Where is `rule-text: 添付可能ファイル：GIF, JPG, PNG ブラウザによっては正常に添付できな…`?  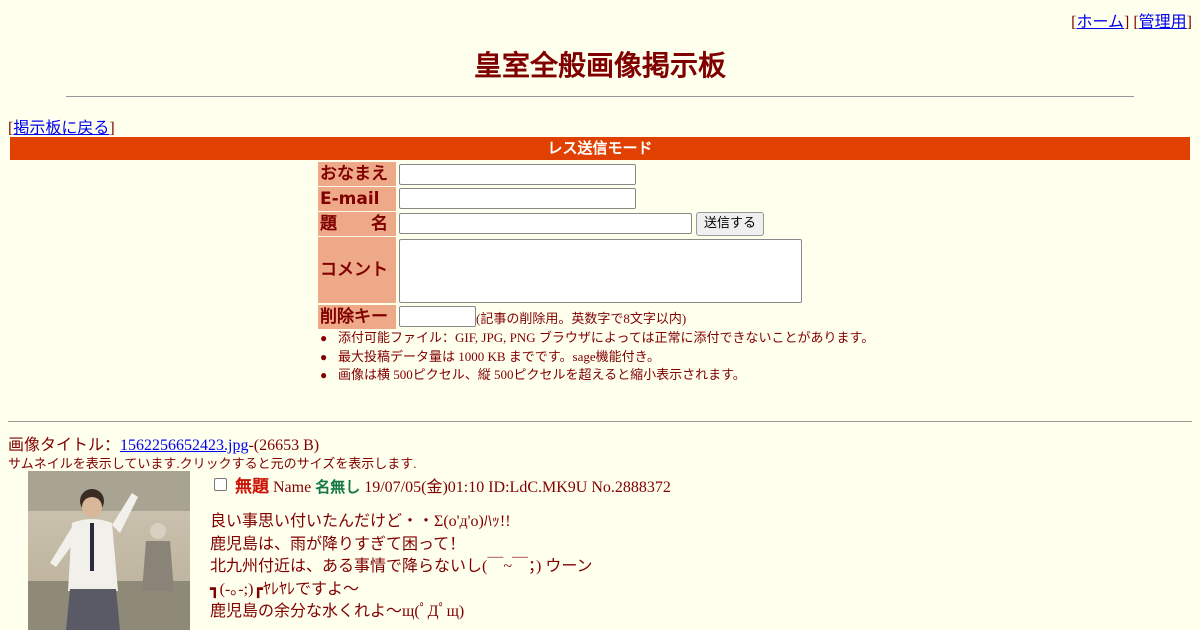 rule-text: 添付可能ファイル：GIF, JPG, PNG ブラウザによっては正常に添付できな… is located at coordinates (606, 337).